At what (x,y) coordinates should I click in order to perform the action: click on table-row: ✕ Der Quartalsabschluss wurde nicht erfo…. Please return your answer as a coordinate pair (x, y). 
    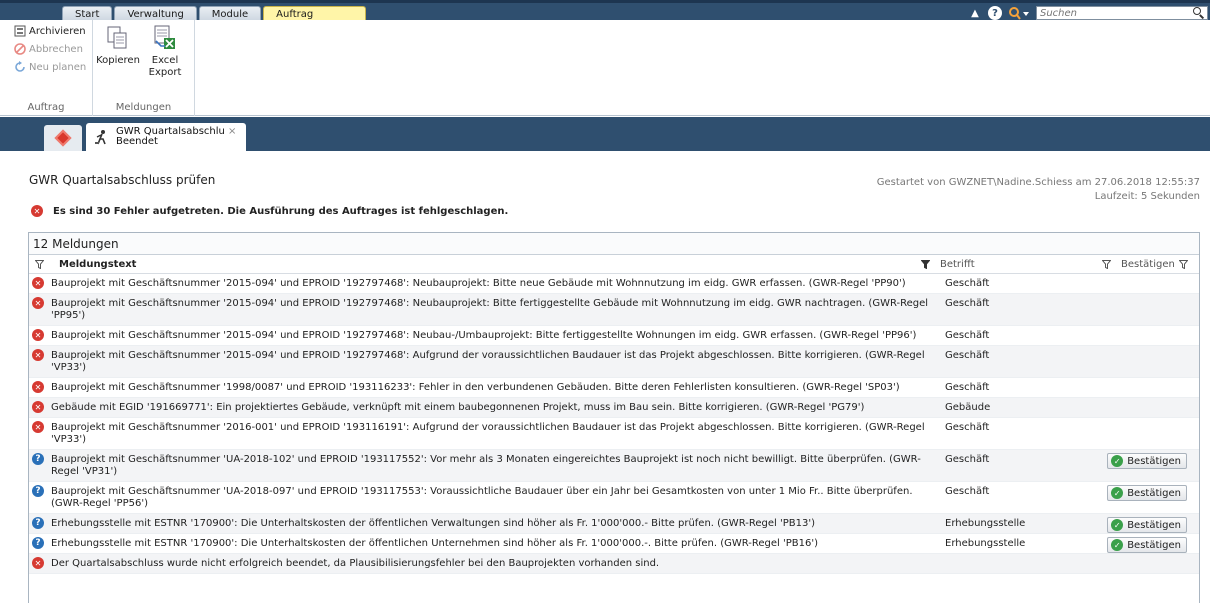
    Looking at the image, I should click on (614, 564).